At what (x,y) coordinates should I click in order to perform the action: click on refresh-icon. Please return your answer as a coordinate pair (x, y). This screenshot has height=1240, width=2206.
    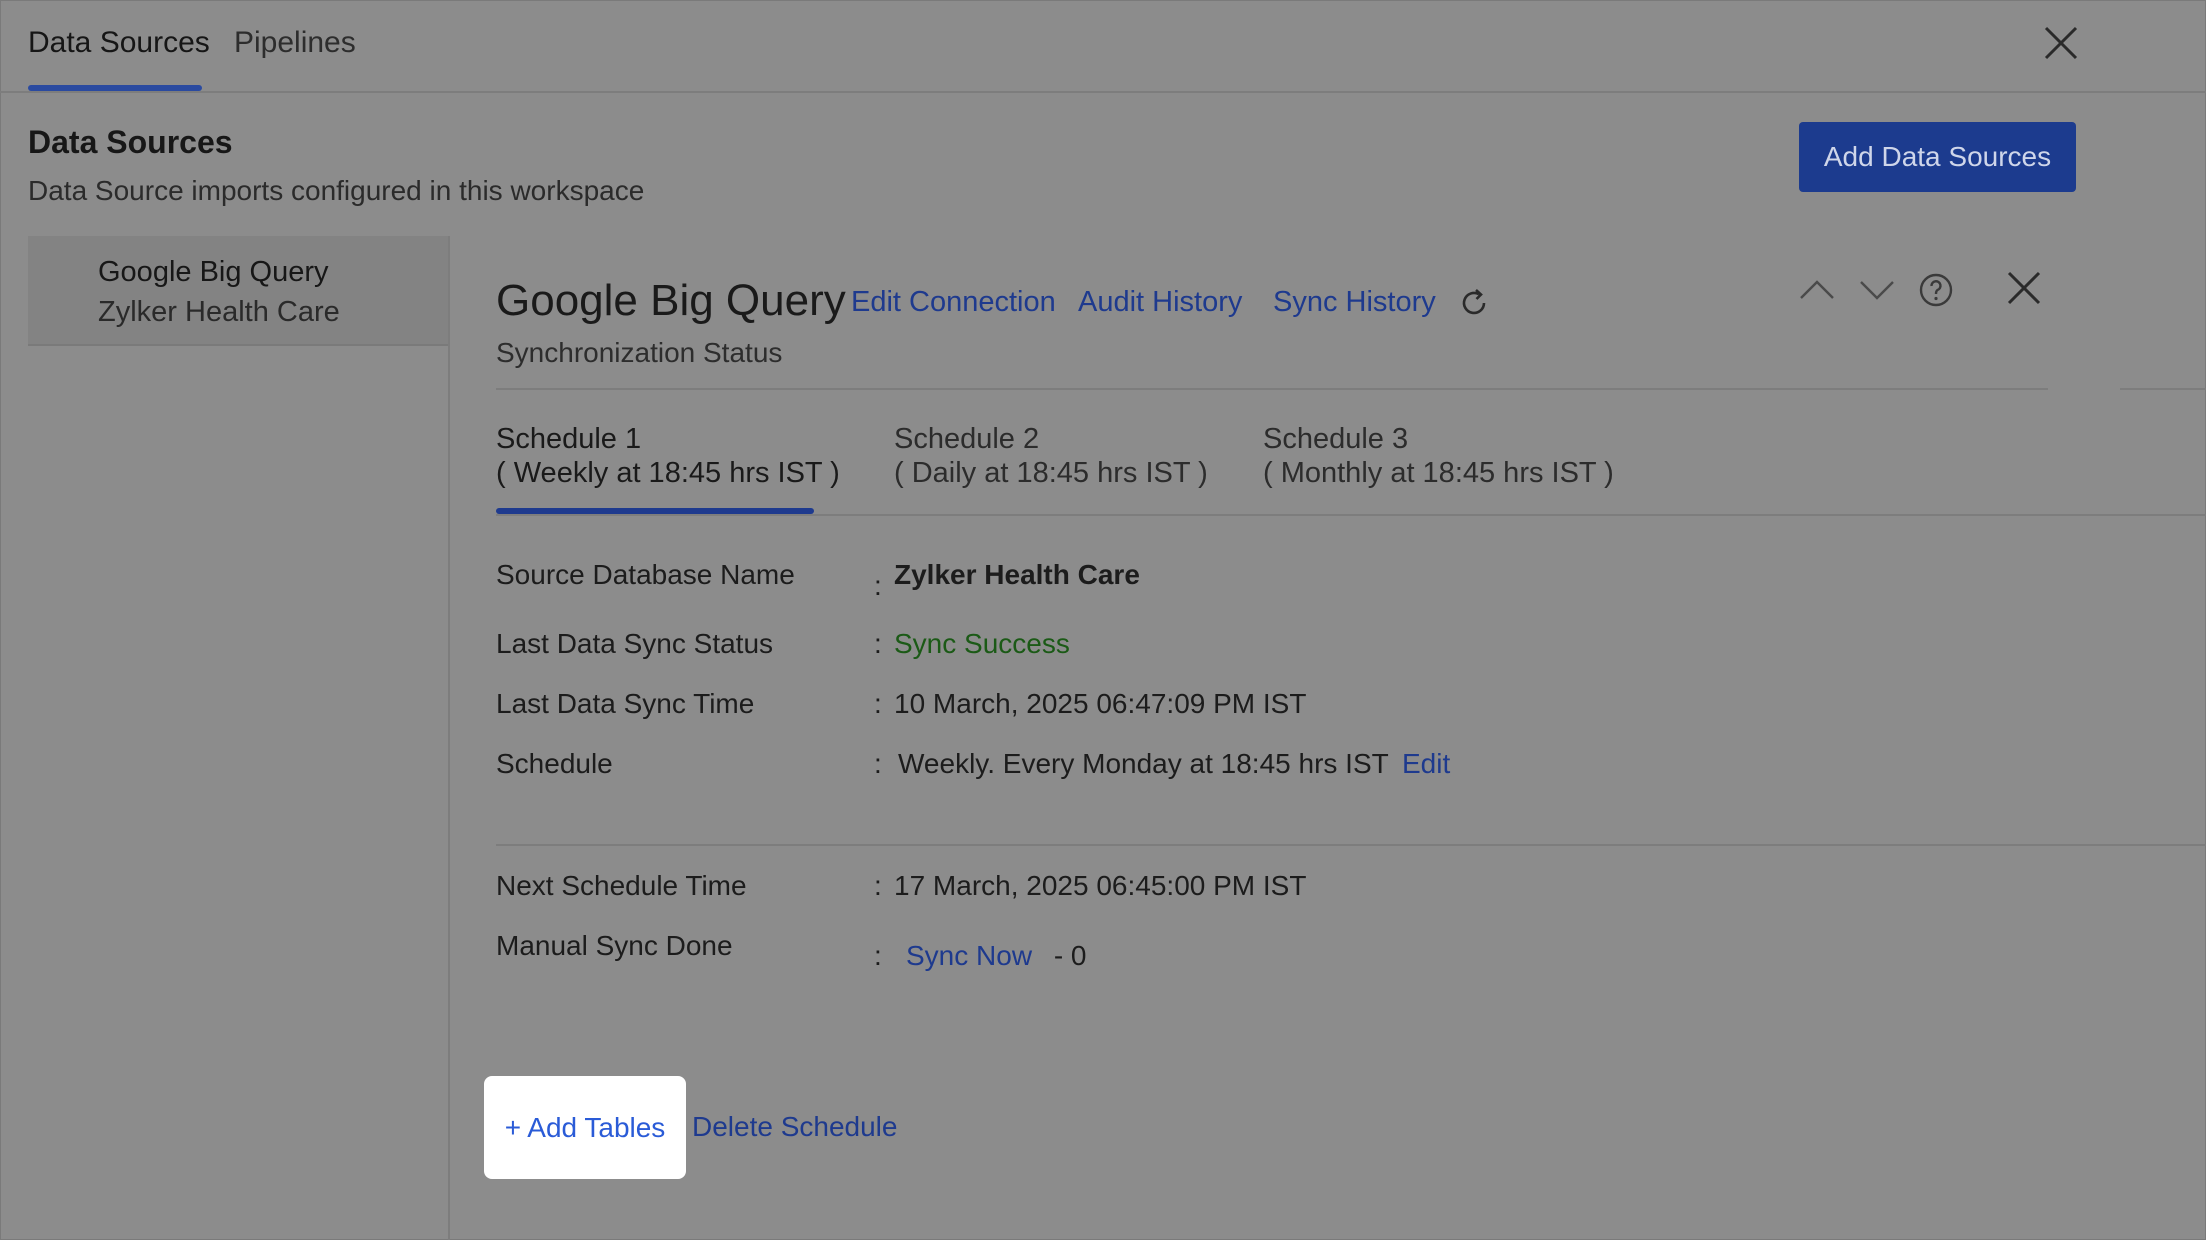
    Looking at the image, I should click on (1474, 303).